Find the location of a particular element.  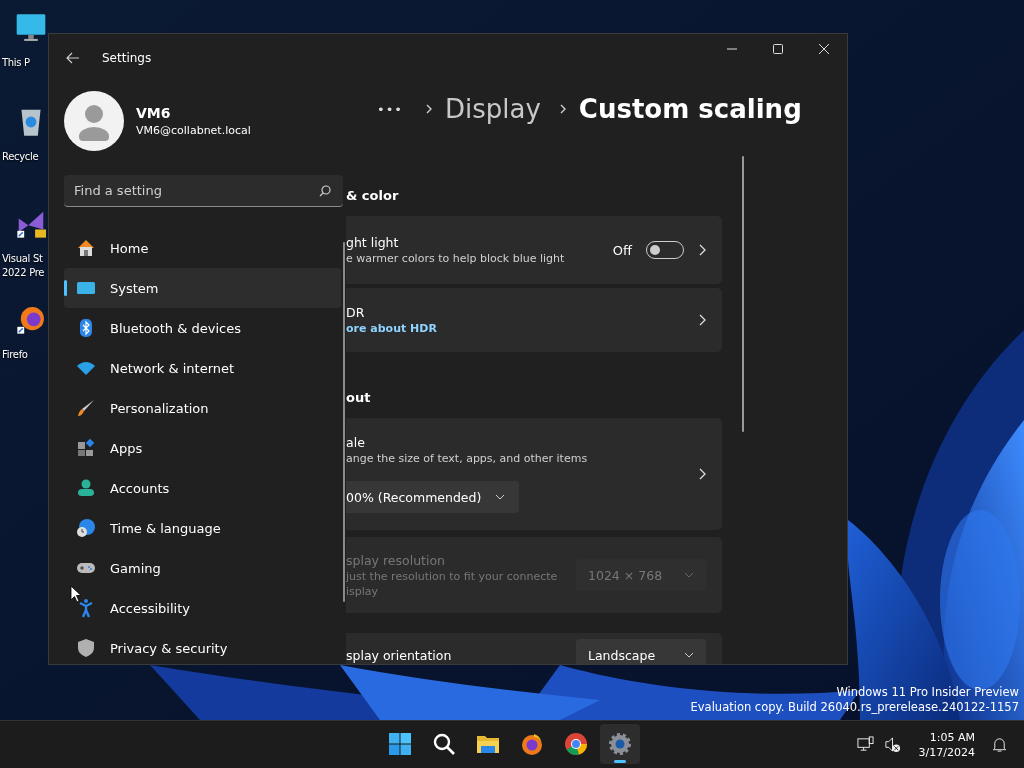

search-field: Find a setting is located at coordinates (203, 191).